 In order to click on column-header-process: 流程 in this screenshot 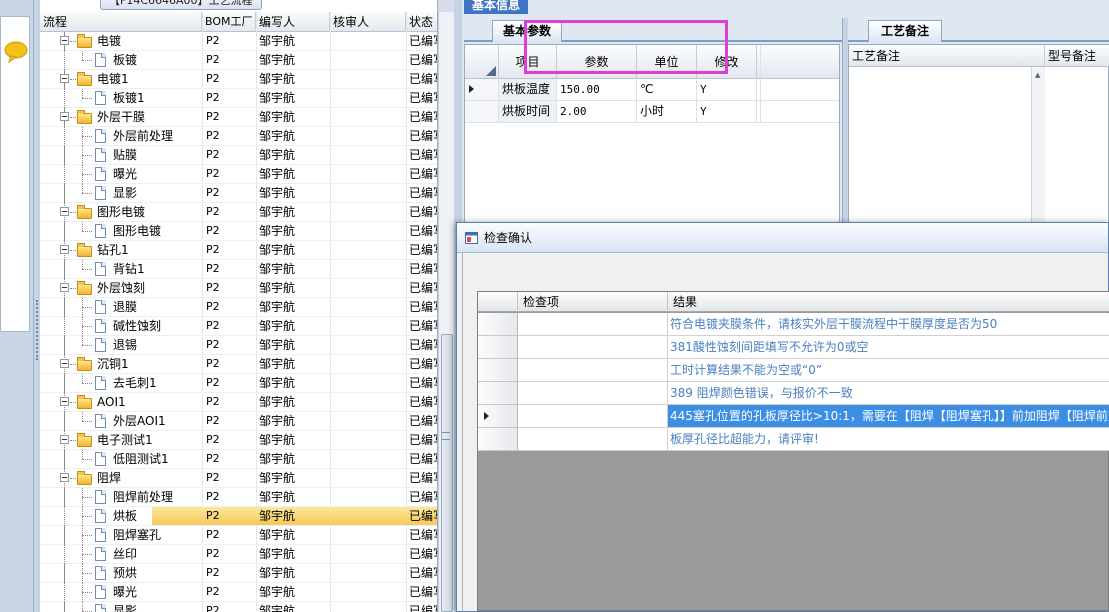, I will do `click(121, 22)`.